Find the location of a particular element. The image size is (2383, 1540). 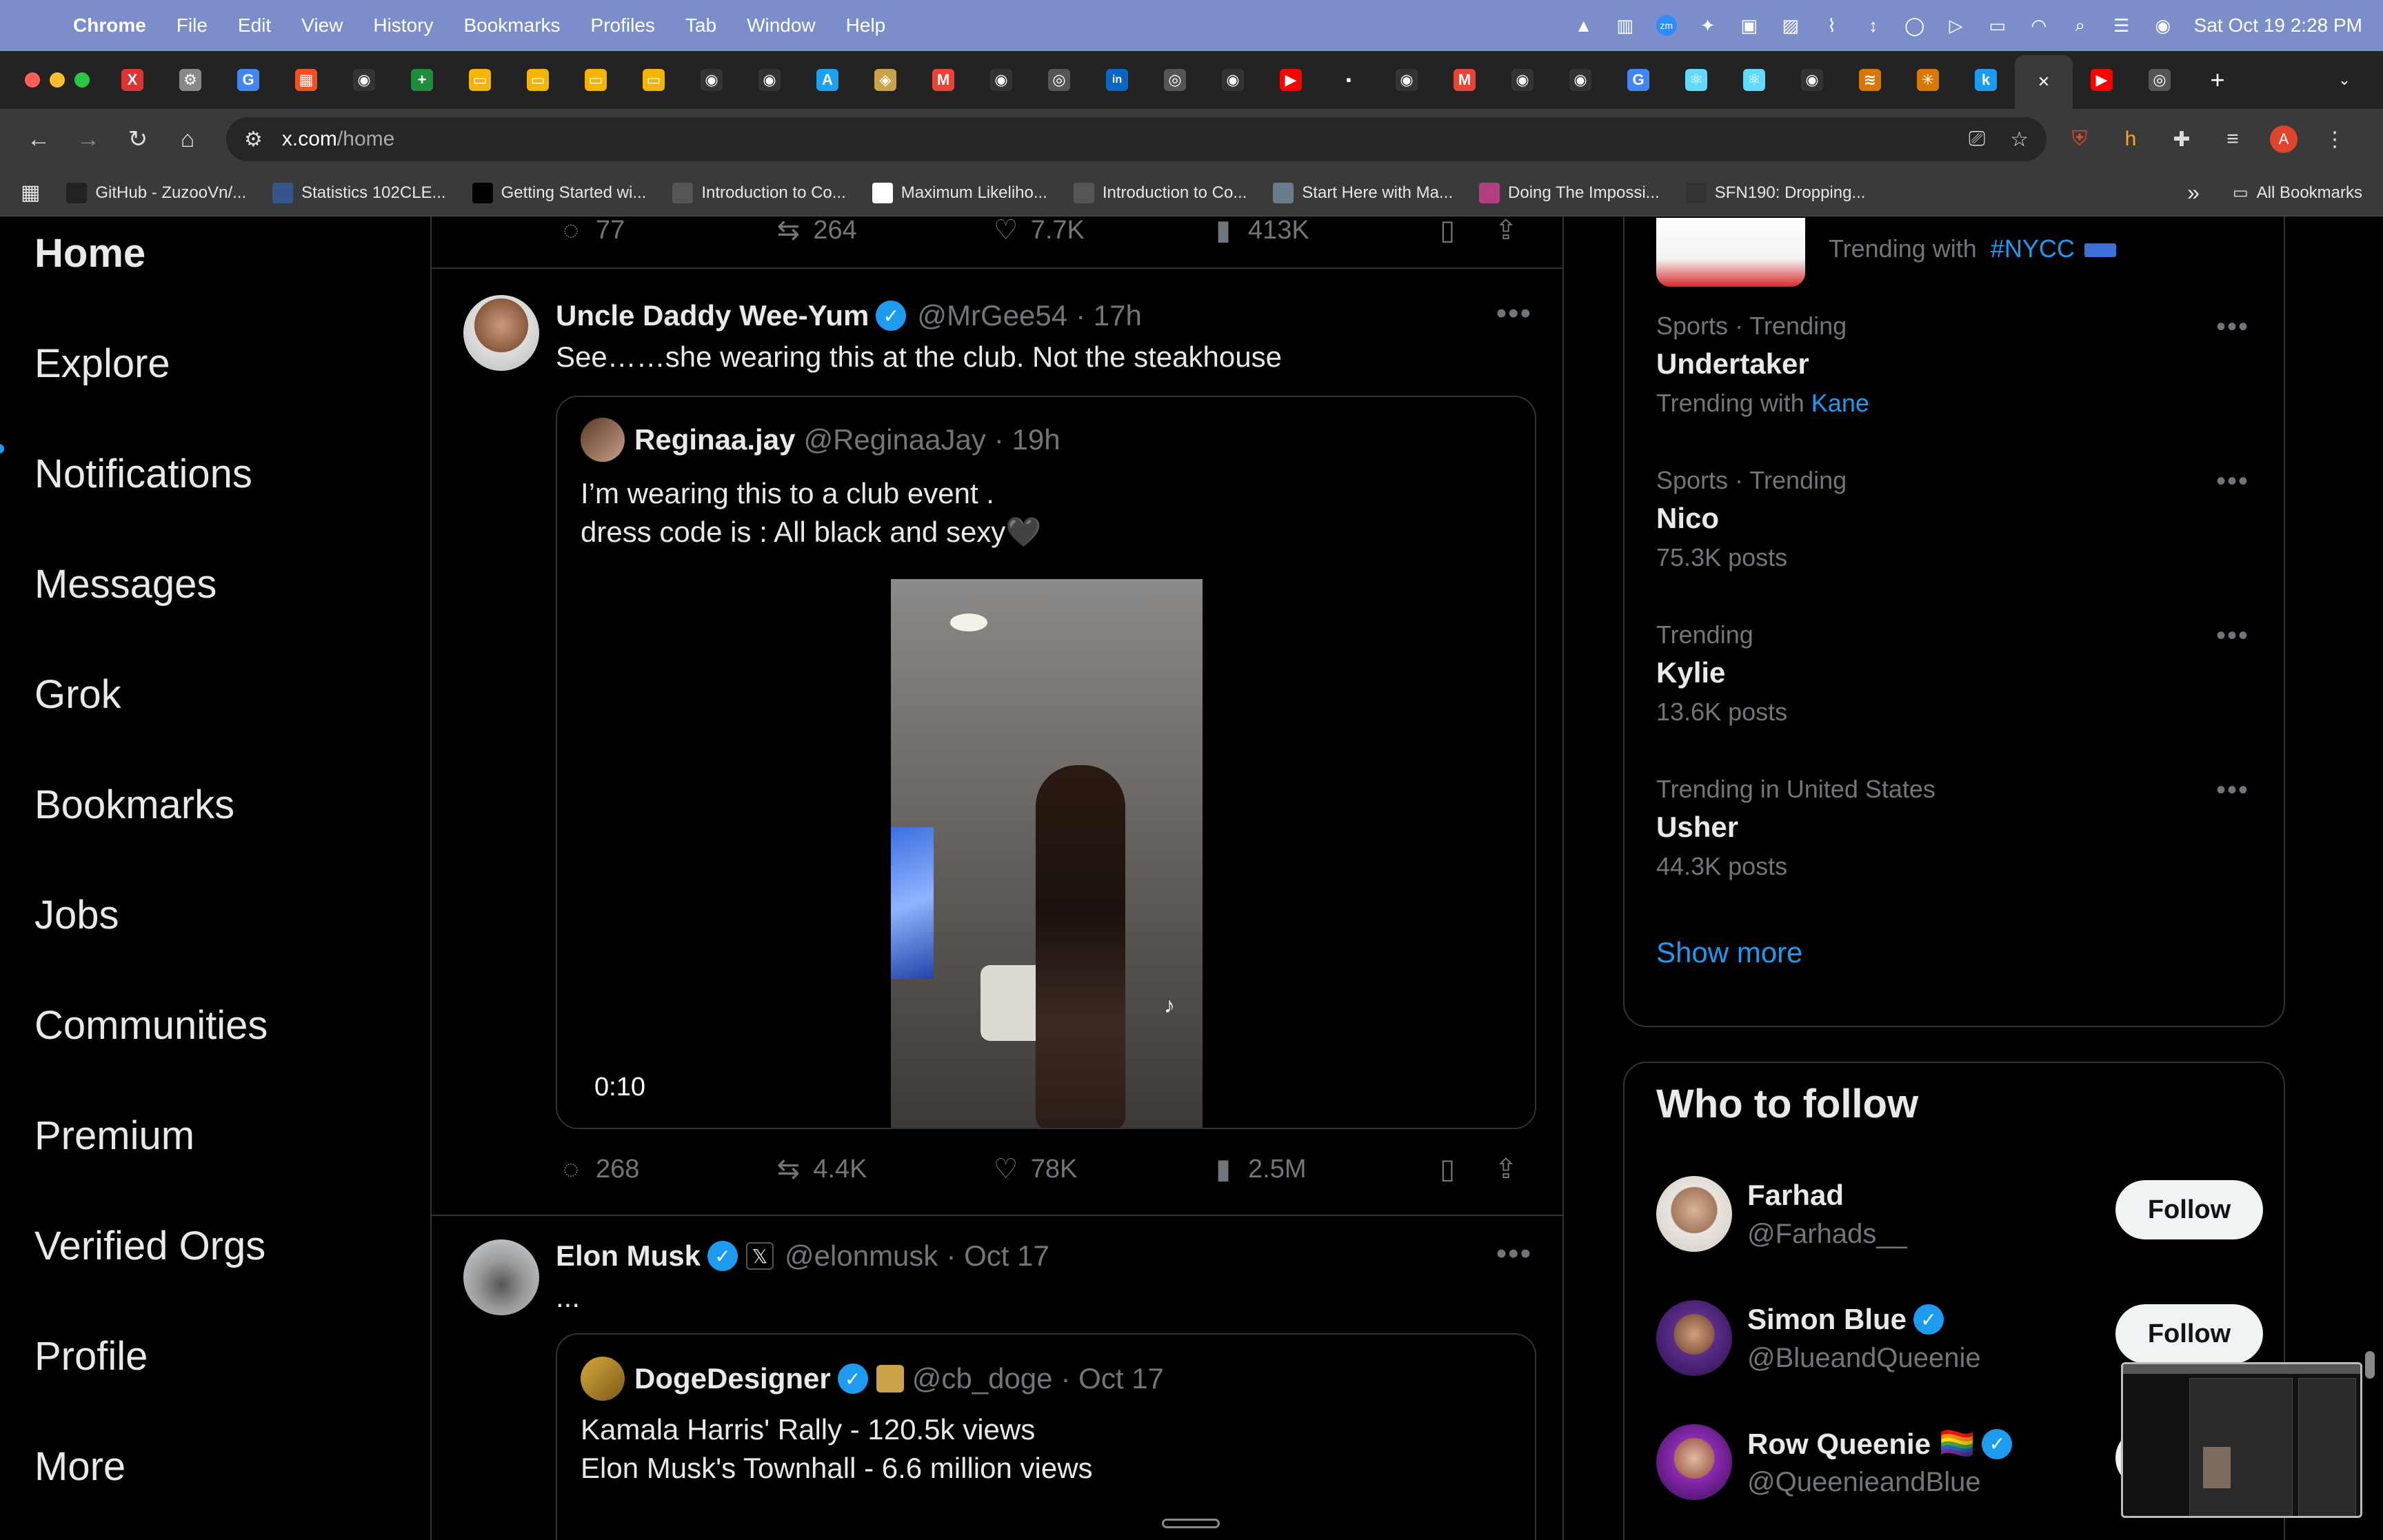

reply-button: ◌ 77 is located at coordinates (664, 231).